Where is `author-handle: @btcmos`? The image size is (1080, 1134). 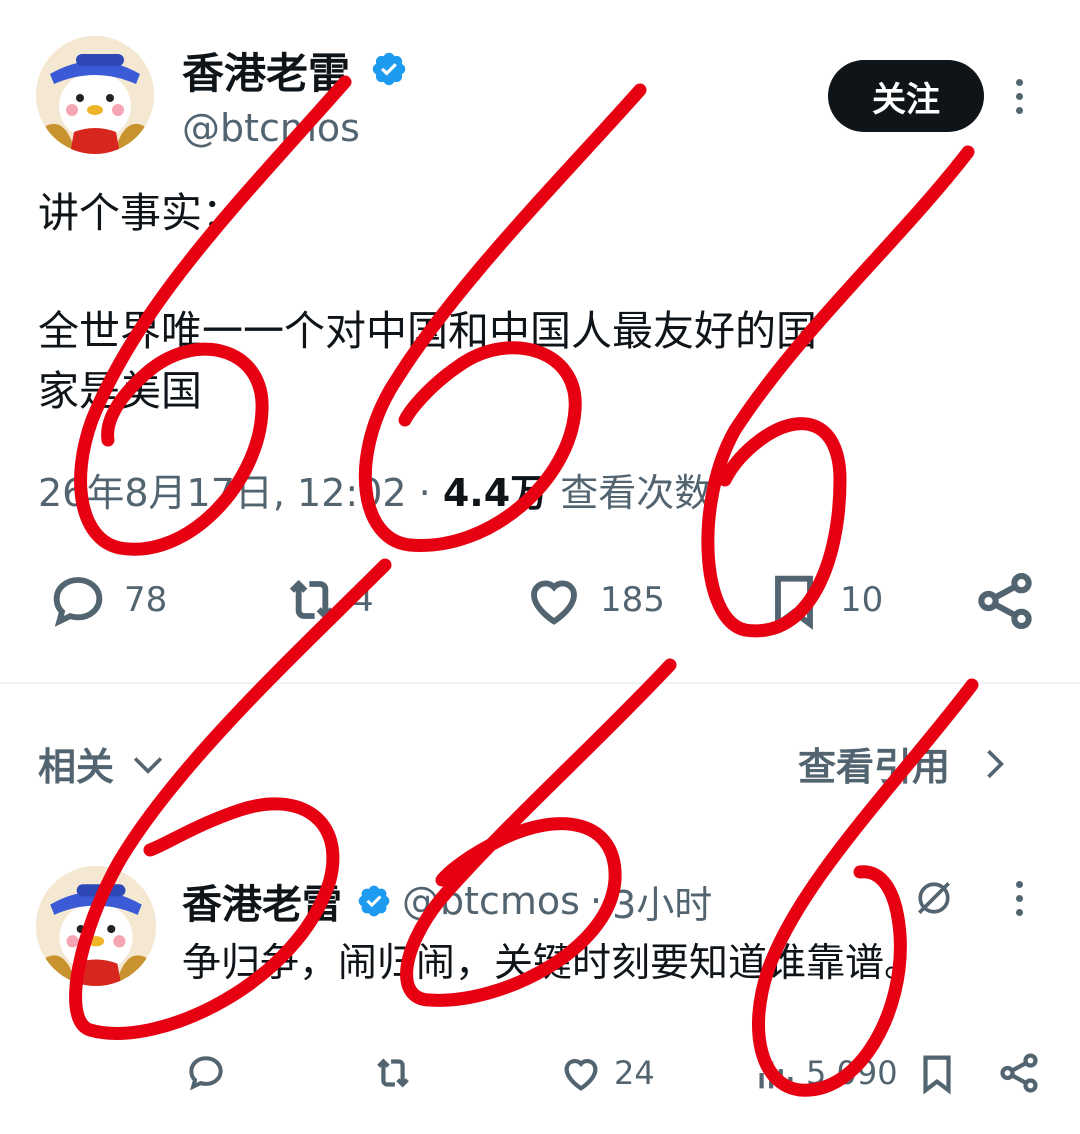 author-handle: @btcmos is located at coordinates (271, 128).